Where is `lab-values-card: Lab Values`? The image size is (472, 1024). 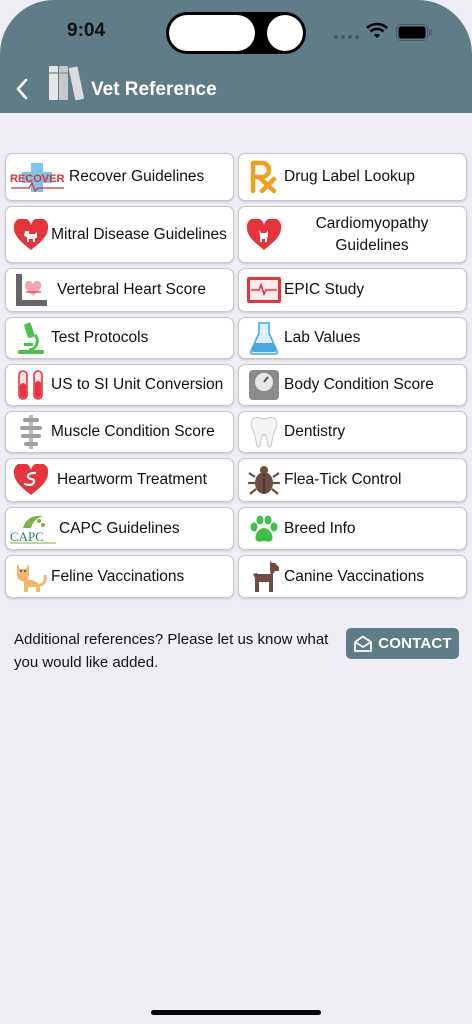
lab-values-card: Lab Values is located at coordinates (352, 338).